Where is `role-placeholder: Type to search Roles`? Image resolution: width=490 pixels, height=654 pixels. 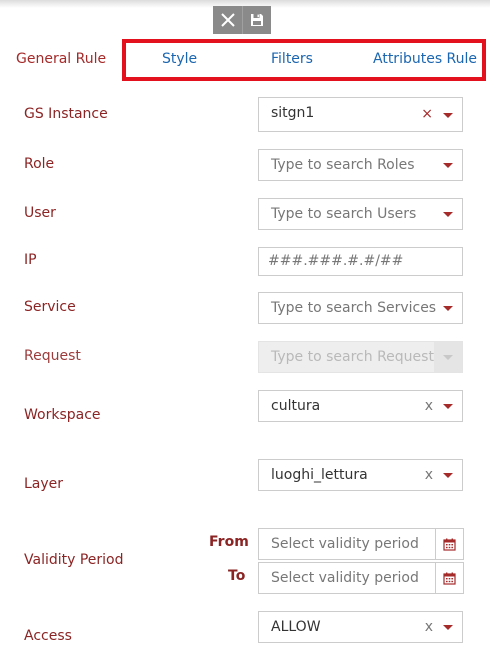
role-placeholder: Type to search Roles is located at coordinates (343, 165).